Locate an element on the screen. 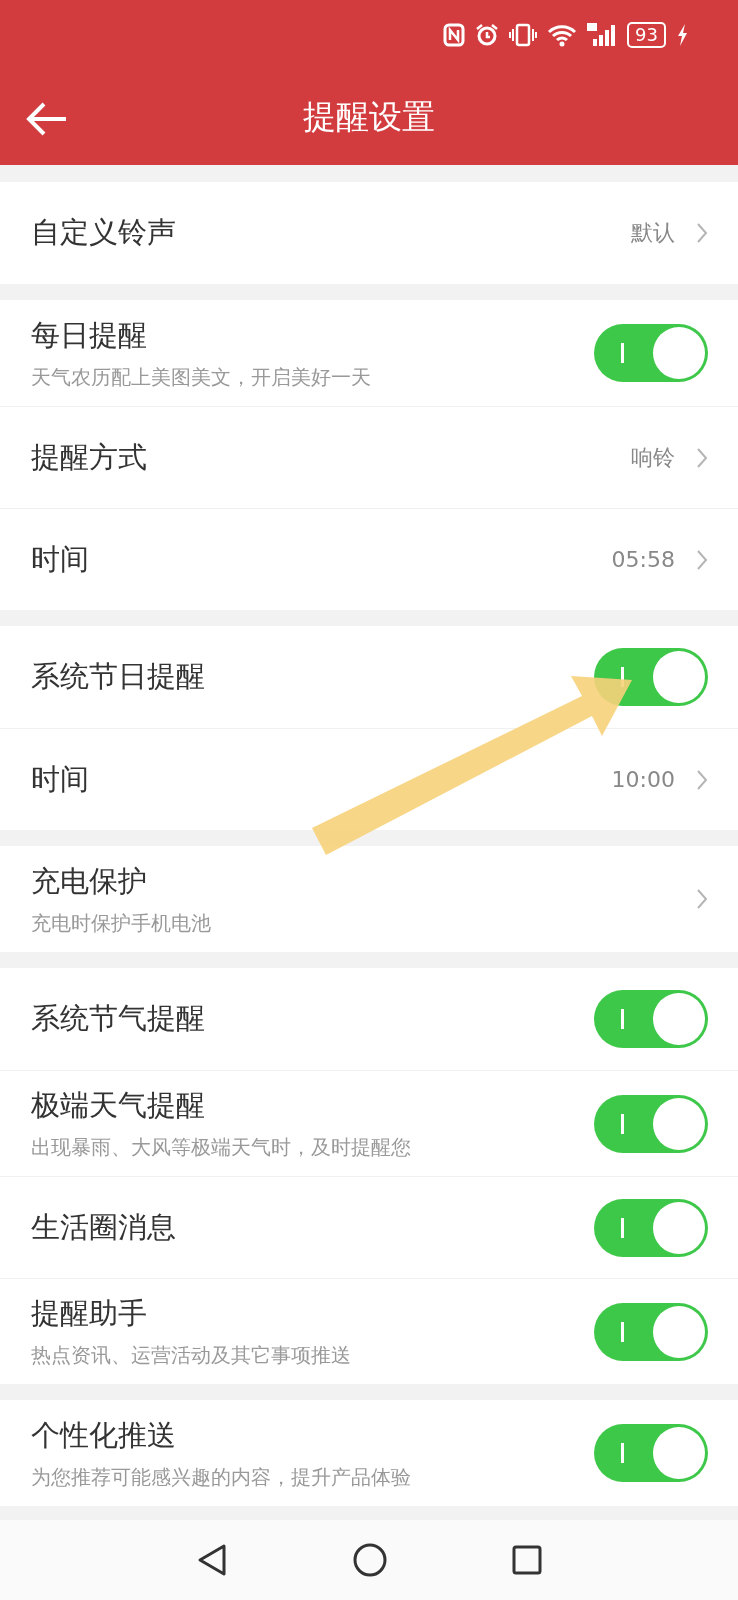 Image resolution: width=738 pixels, height=1600 pixels. signal-icon is located at coordinates (602, 35).